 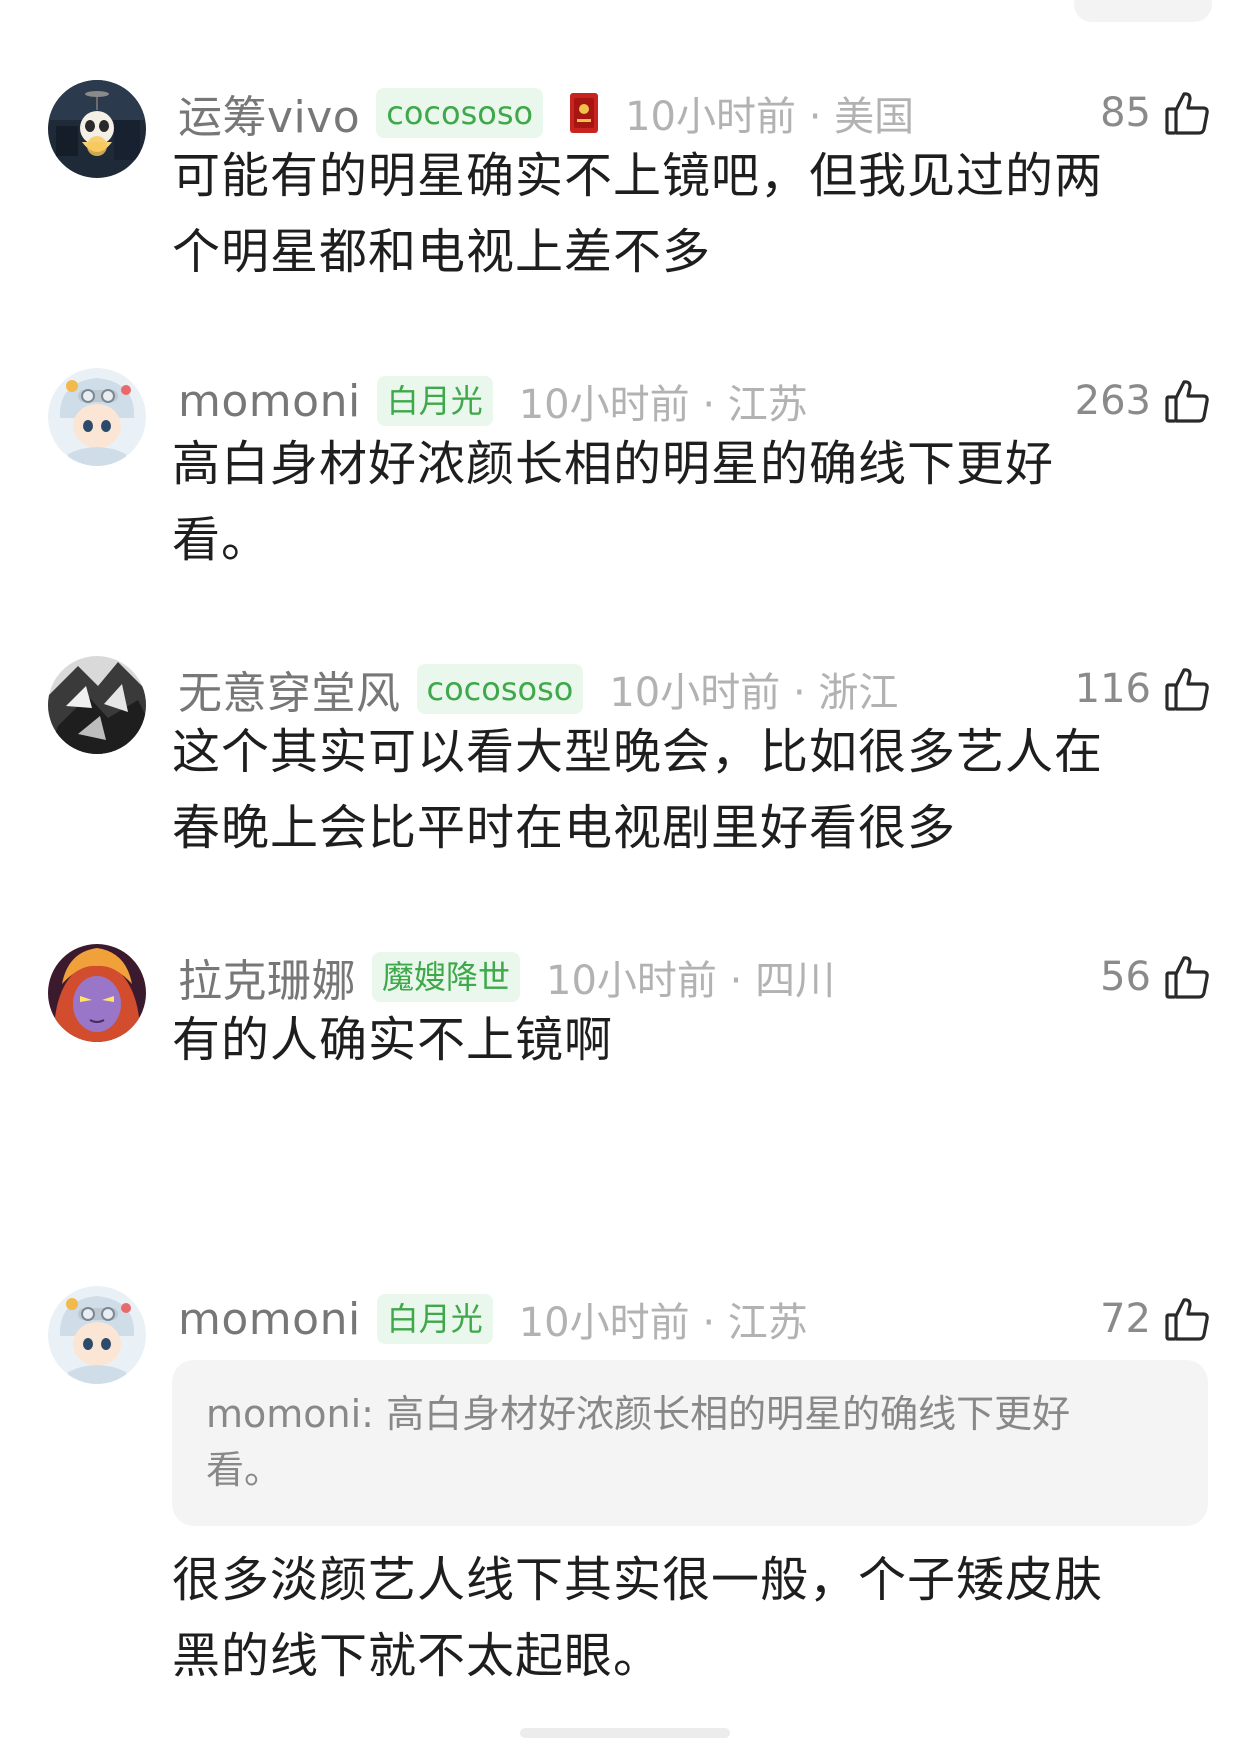 What do you see at coordinates (584, 113) in the screenshot?
I see `red-card-medal-icon` at bounding box center [584, 113].